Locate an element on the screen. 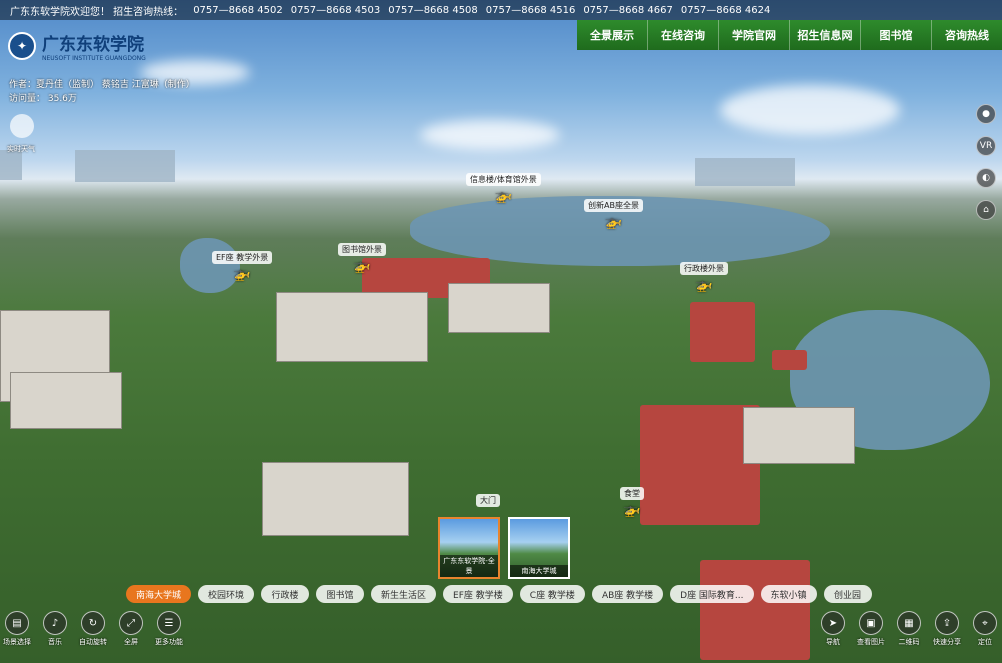  author-credit: 作者：夏丹佳（监制） 蔡铭吉 江富琳（制作） is located at coordinates (102, 85).